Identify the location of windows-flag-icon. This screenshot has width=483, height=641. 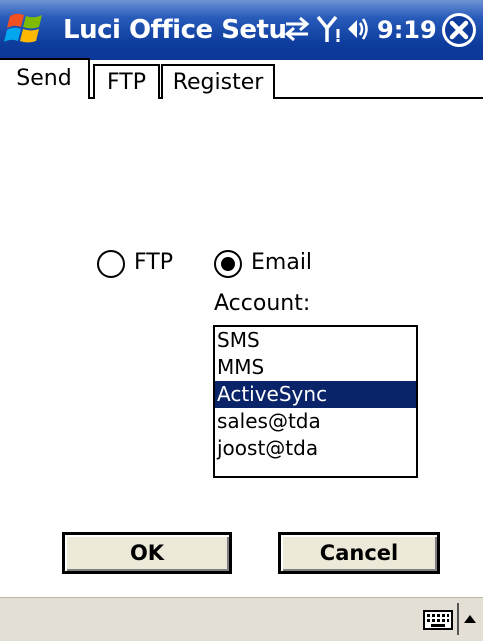
(27, 28).